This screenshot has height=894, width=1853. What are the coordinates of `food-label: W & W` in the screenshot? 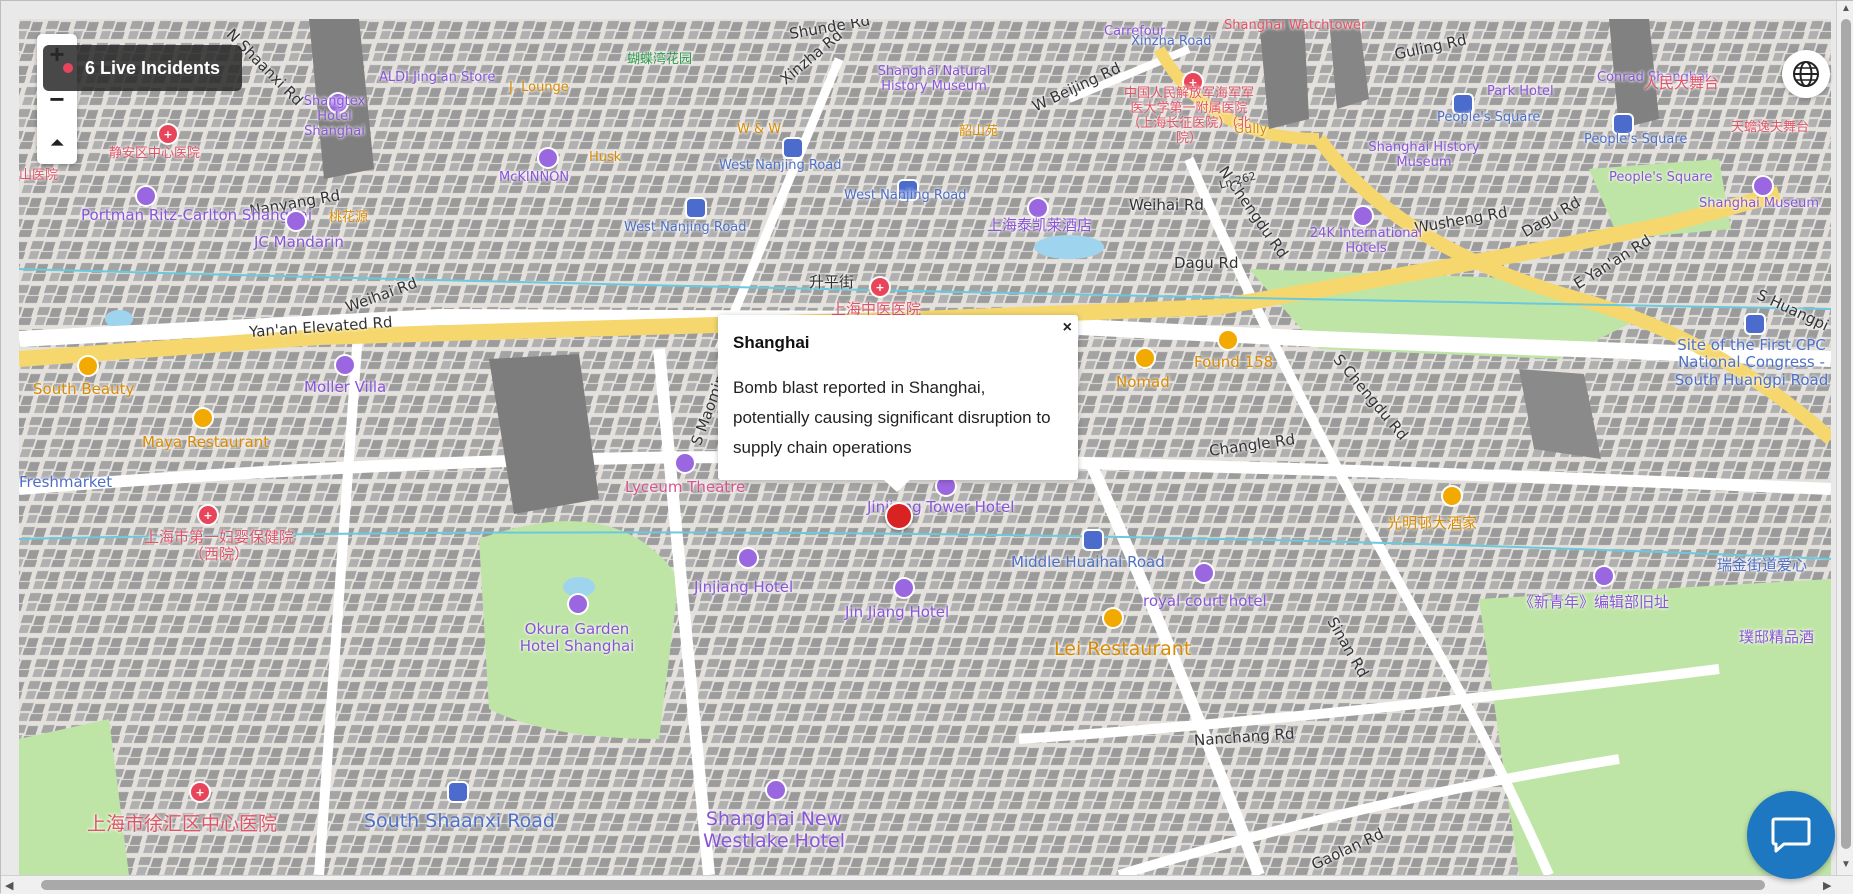 It's located at (759, 130).